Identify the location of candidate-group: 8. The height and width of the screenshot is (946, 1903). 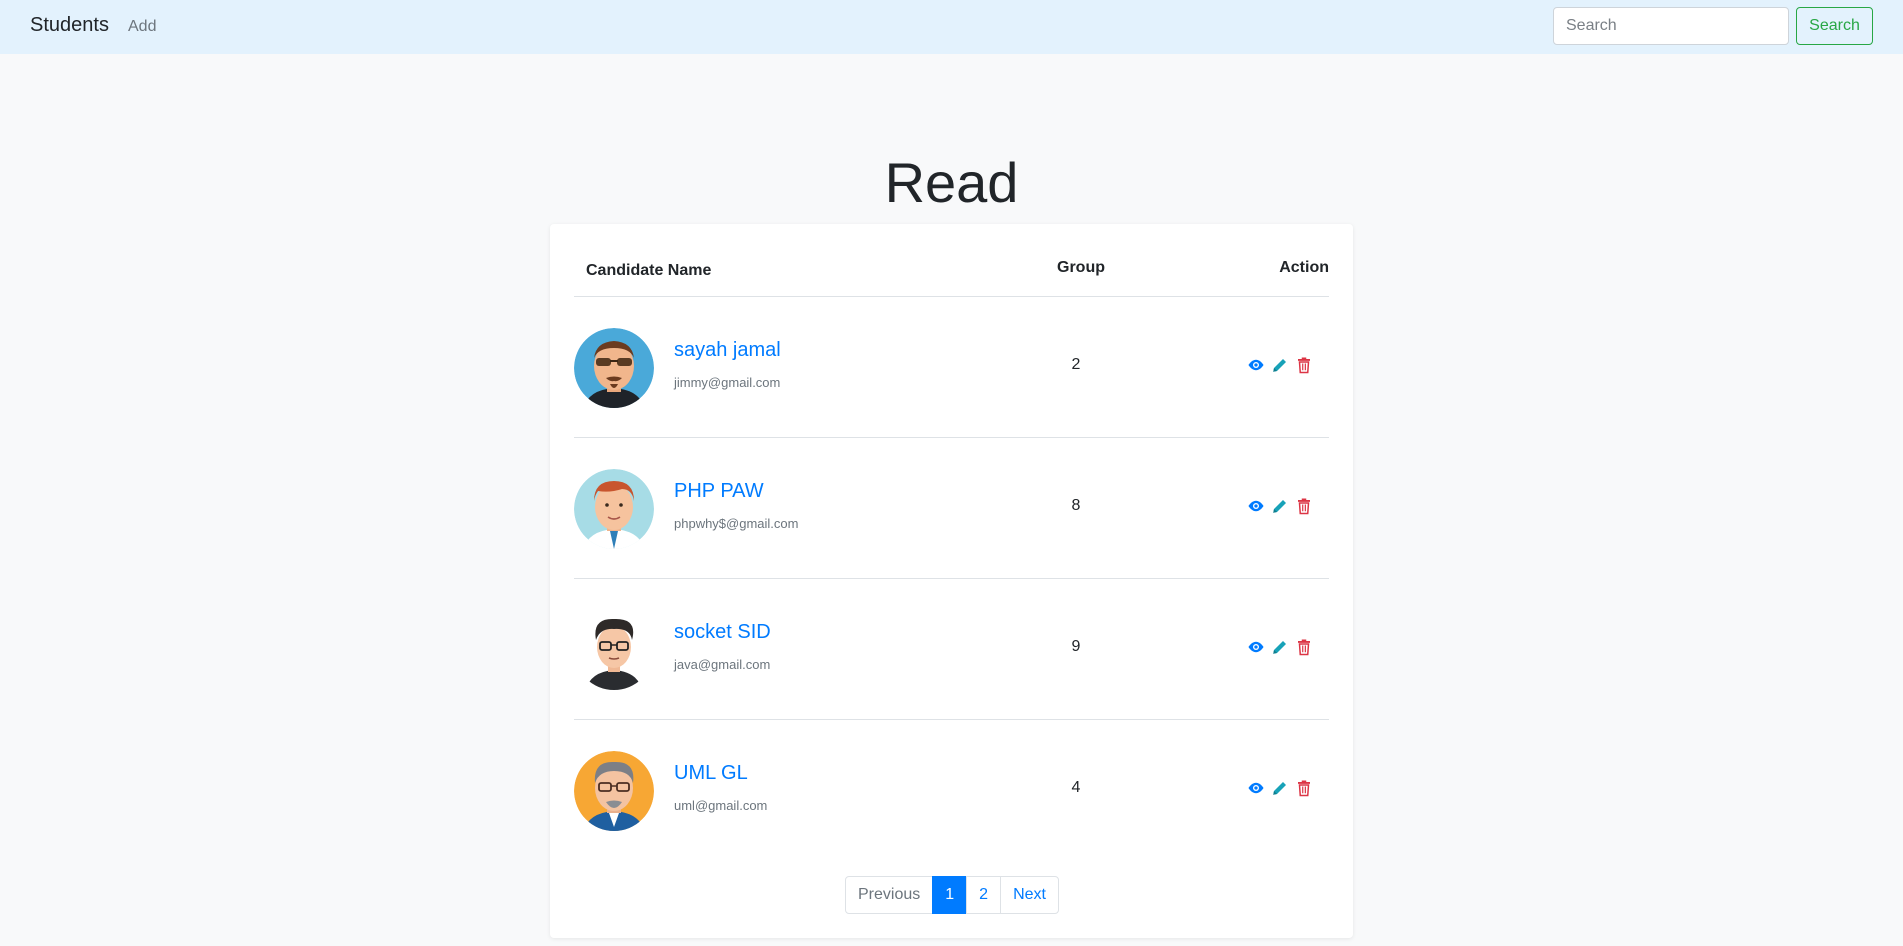
(1076, 505).